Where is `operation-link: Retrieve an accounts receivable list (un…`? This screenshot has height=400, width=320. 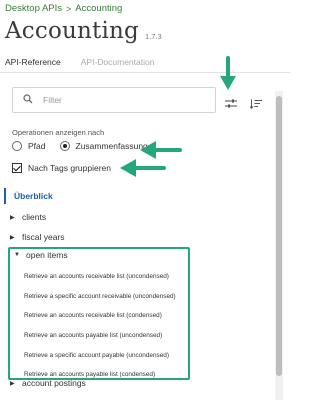 operation-link: Retrieve an accounts receivable list (un… is located at coordinates (100, 277).